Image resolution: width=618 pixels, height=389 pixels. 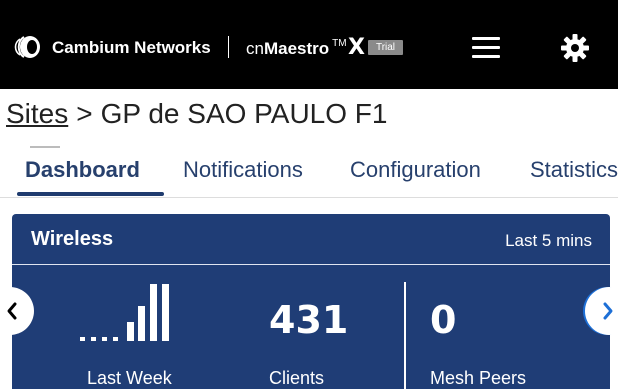 What do you see at coordinates (385, 47) in the screenshot?
I see `trial-badge: Trial` at bounding box center [385, 47].